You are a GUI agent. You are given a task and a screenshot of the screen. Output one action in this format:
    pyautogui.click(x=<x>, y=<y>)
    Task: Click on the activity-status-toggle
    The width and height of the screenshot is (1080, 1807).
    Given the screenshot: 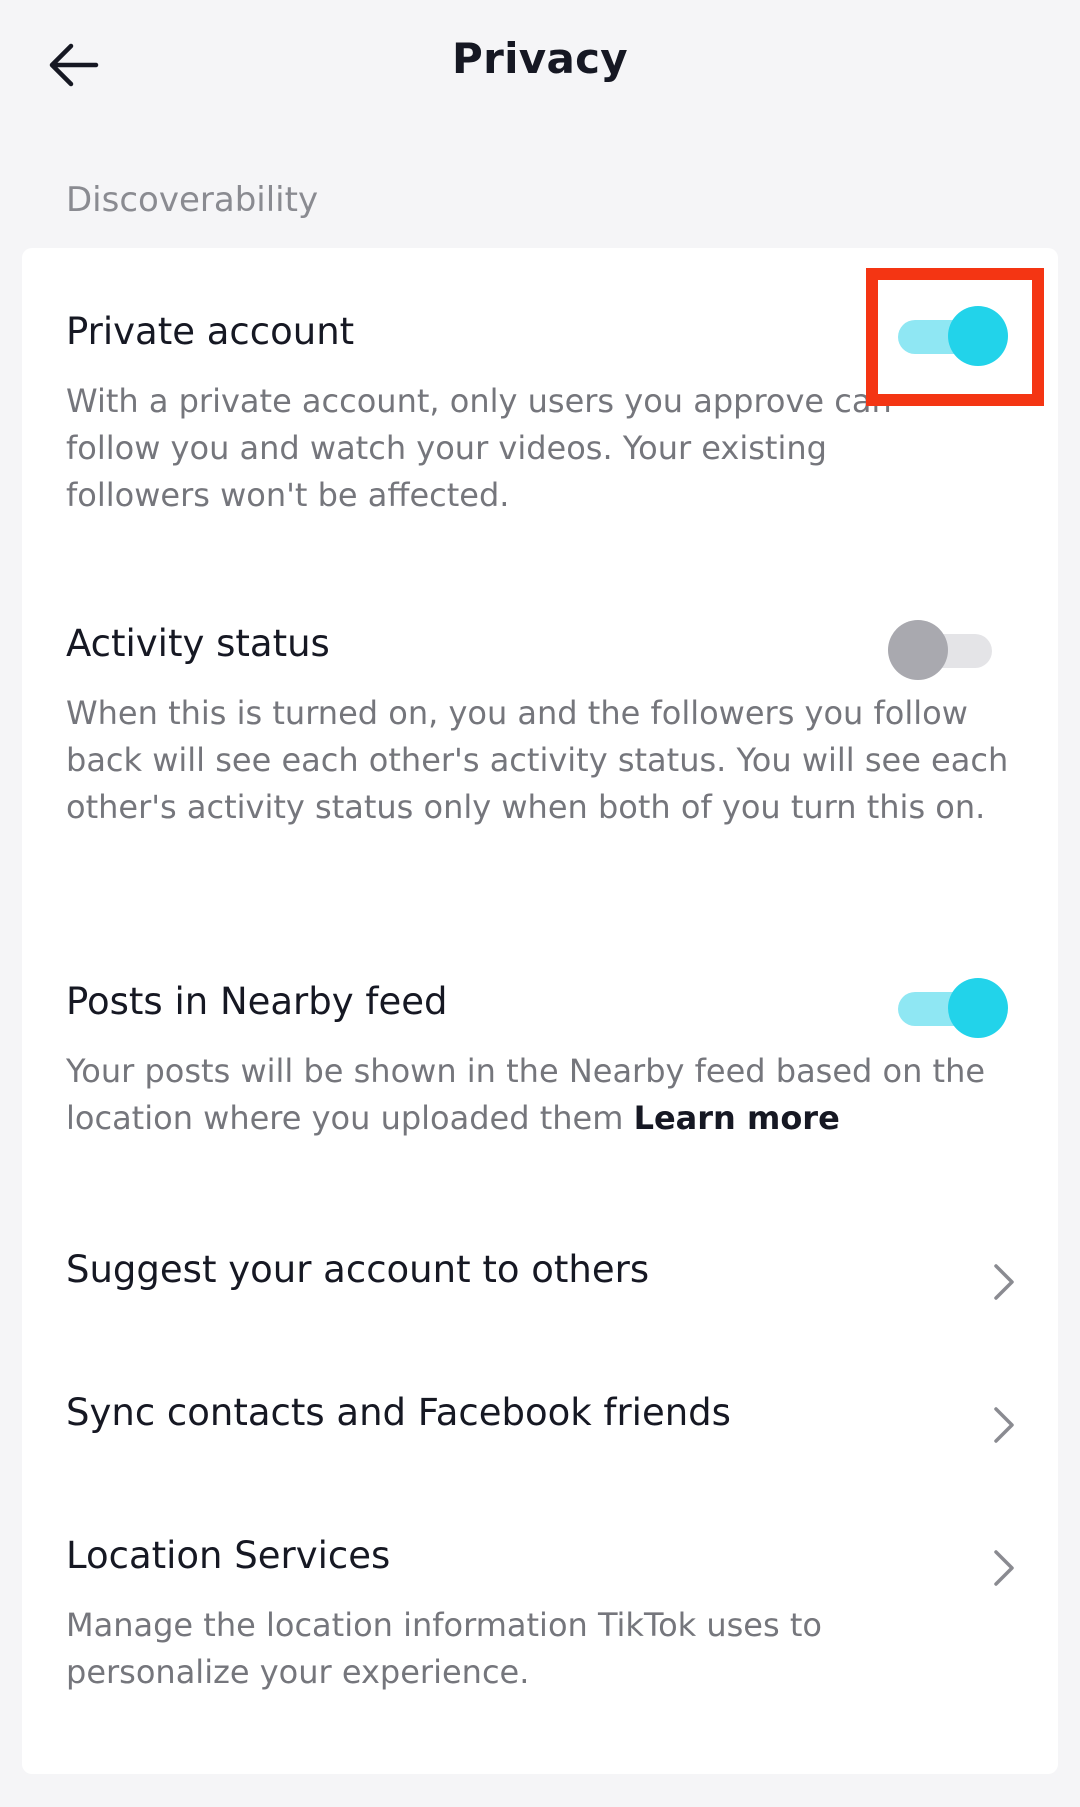 What is the action you would take?
    pyautogui.click(x=940, y=650)
    